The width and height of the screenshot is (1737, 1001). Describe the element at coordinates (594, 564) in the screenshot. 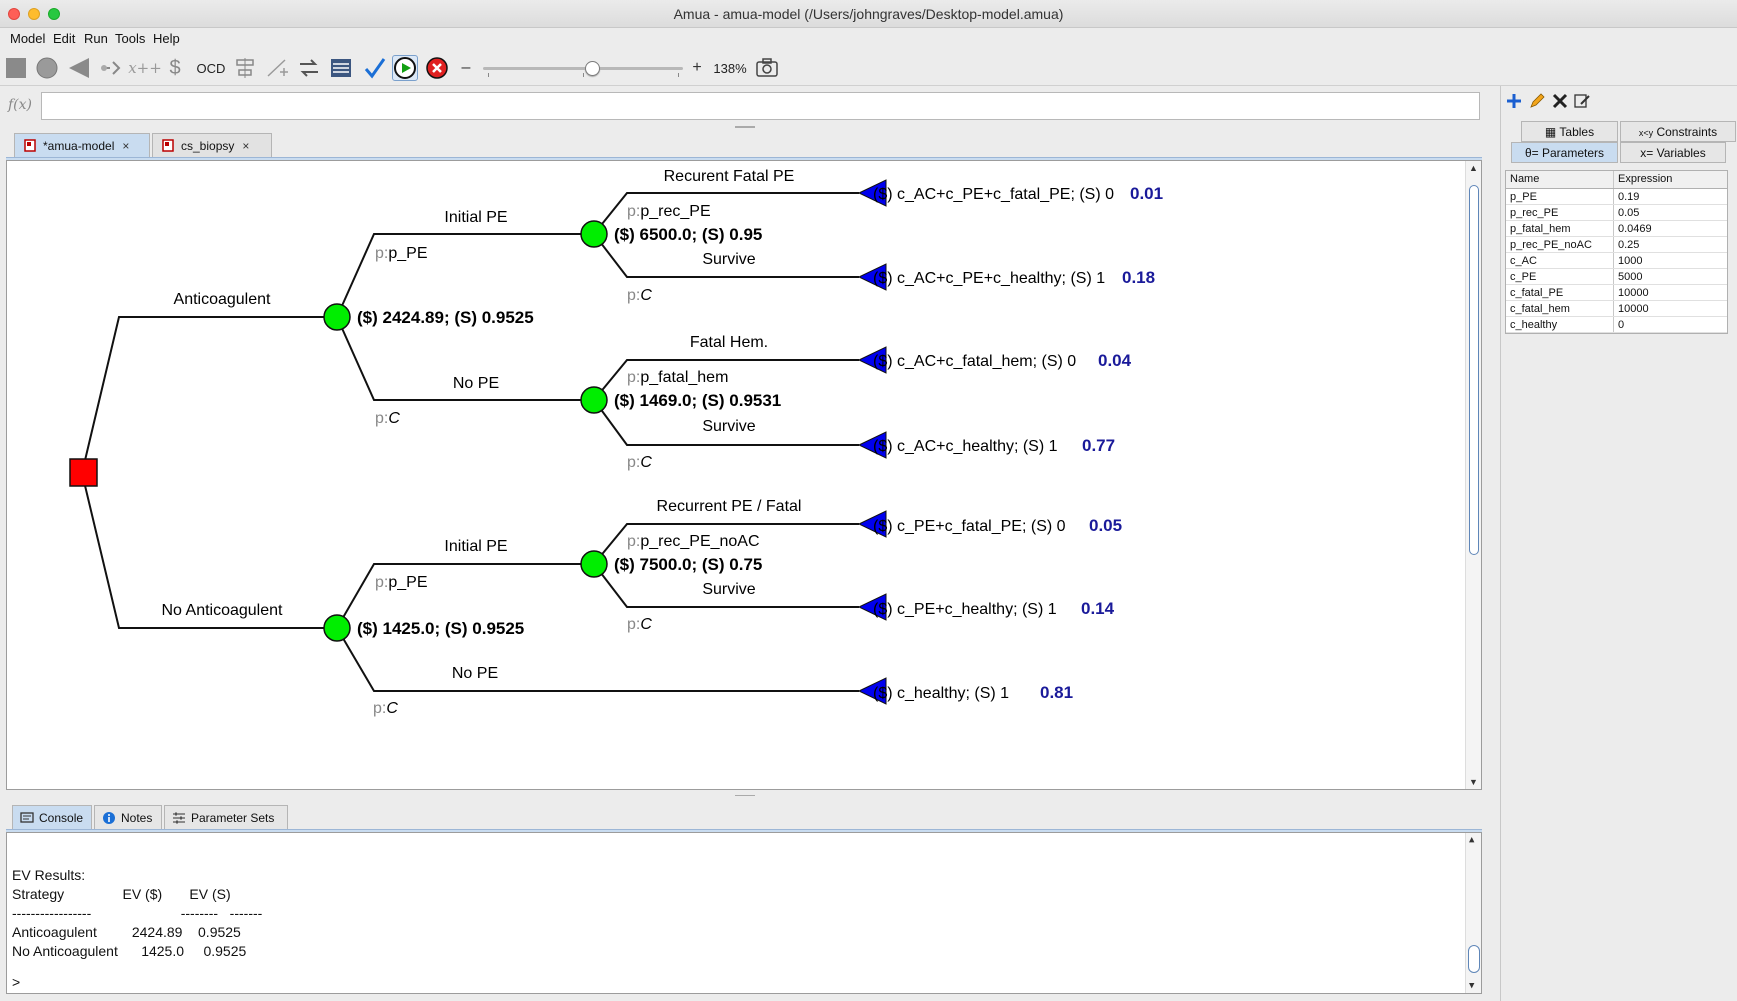

I see `chance-node-nac-initial` at that location.